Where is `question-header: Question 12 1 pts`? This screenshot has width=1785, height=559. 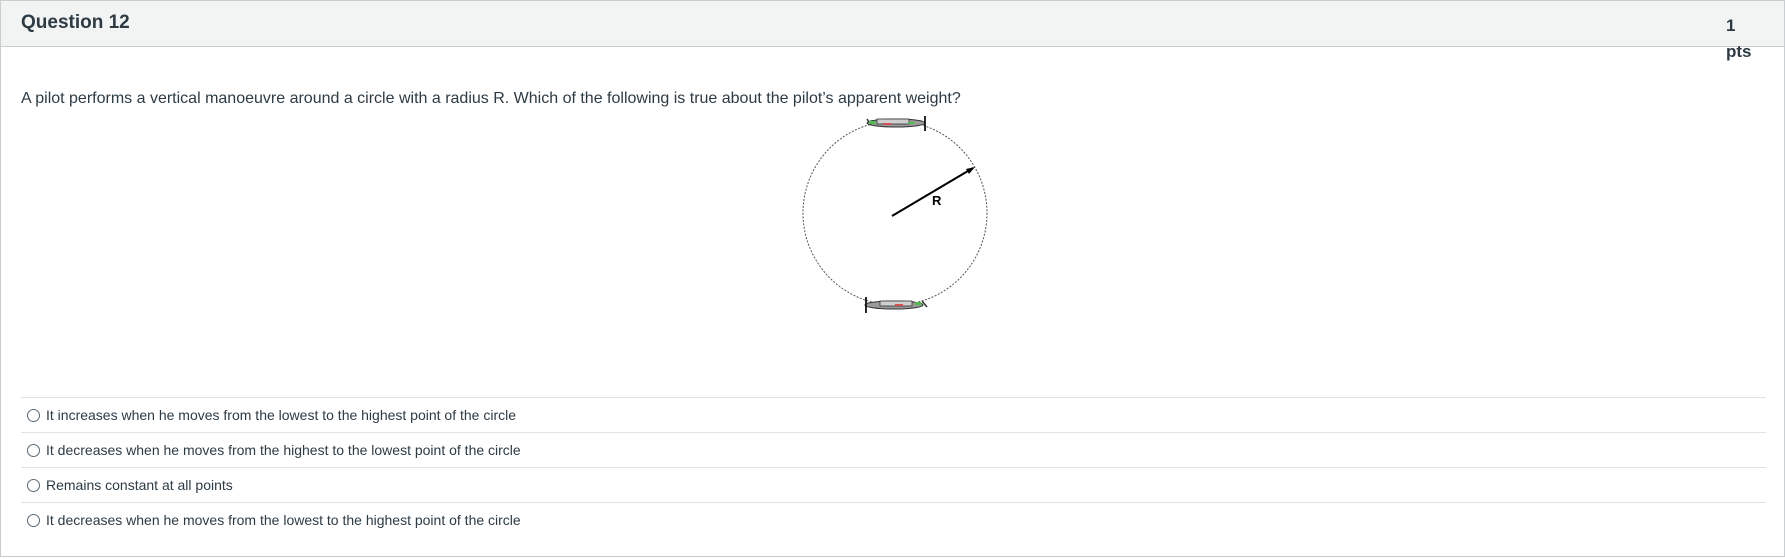 question-header: Question 12 1 pts is located at coordinates (892, 31).